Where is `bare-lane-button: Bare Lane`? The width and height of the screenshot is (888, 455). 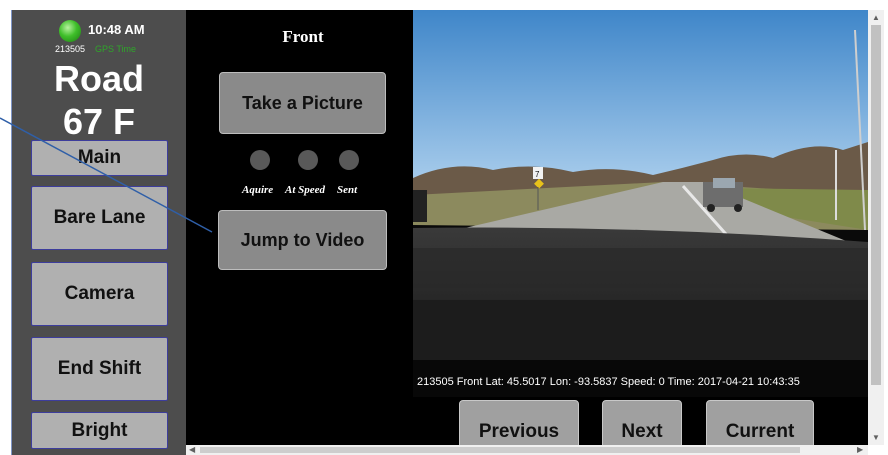
bare-lane-button: Bare Lane is located at coordinates (99, 218).